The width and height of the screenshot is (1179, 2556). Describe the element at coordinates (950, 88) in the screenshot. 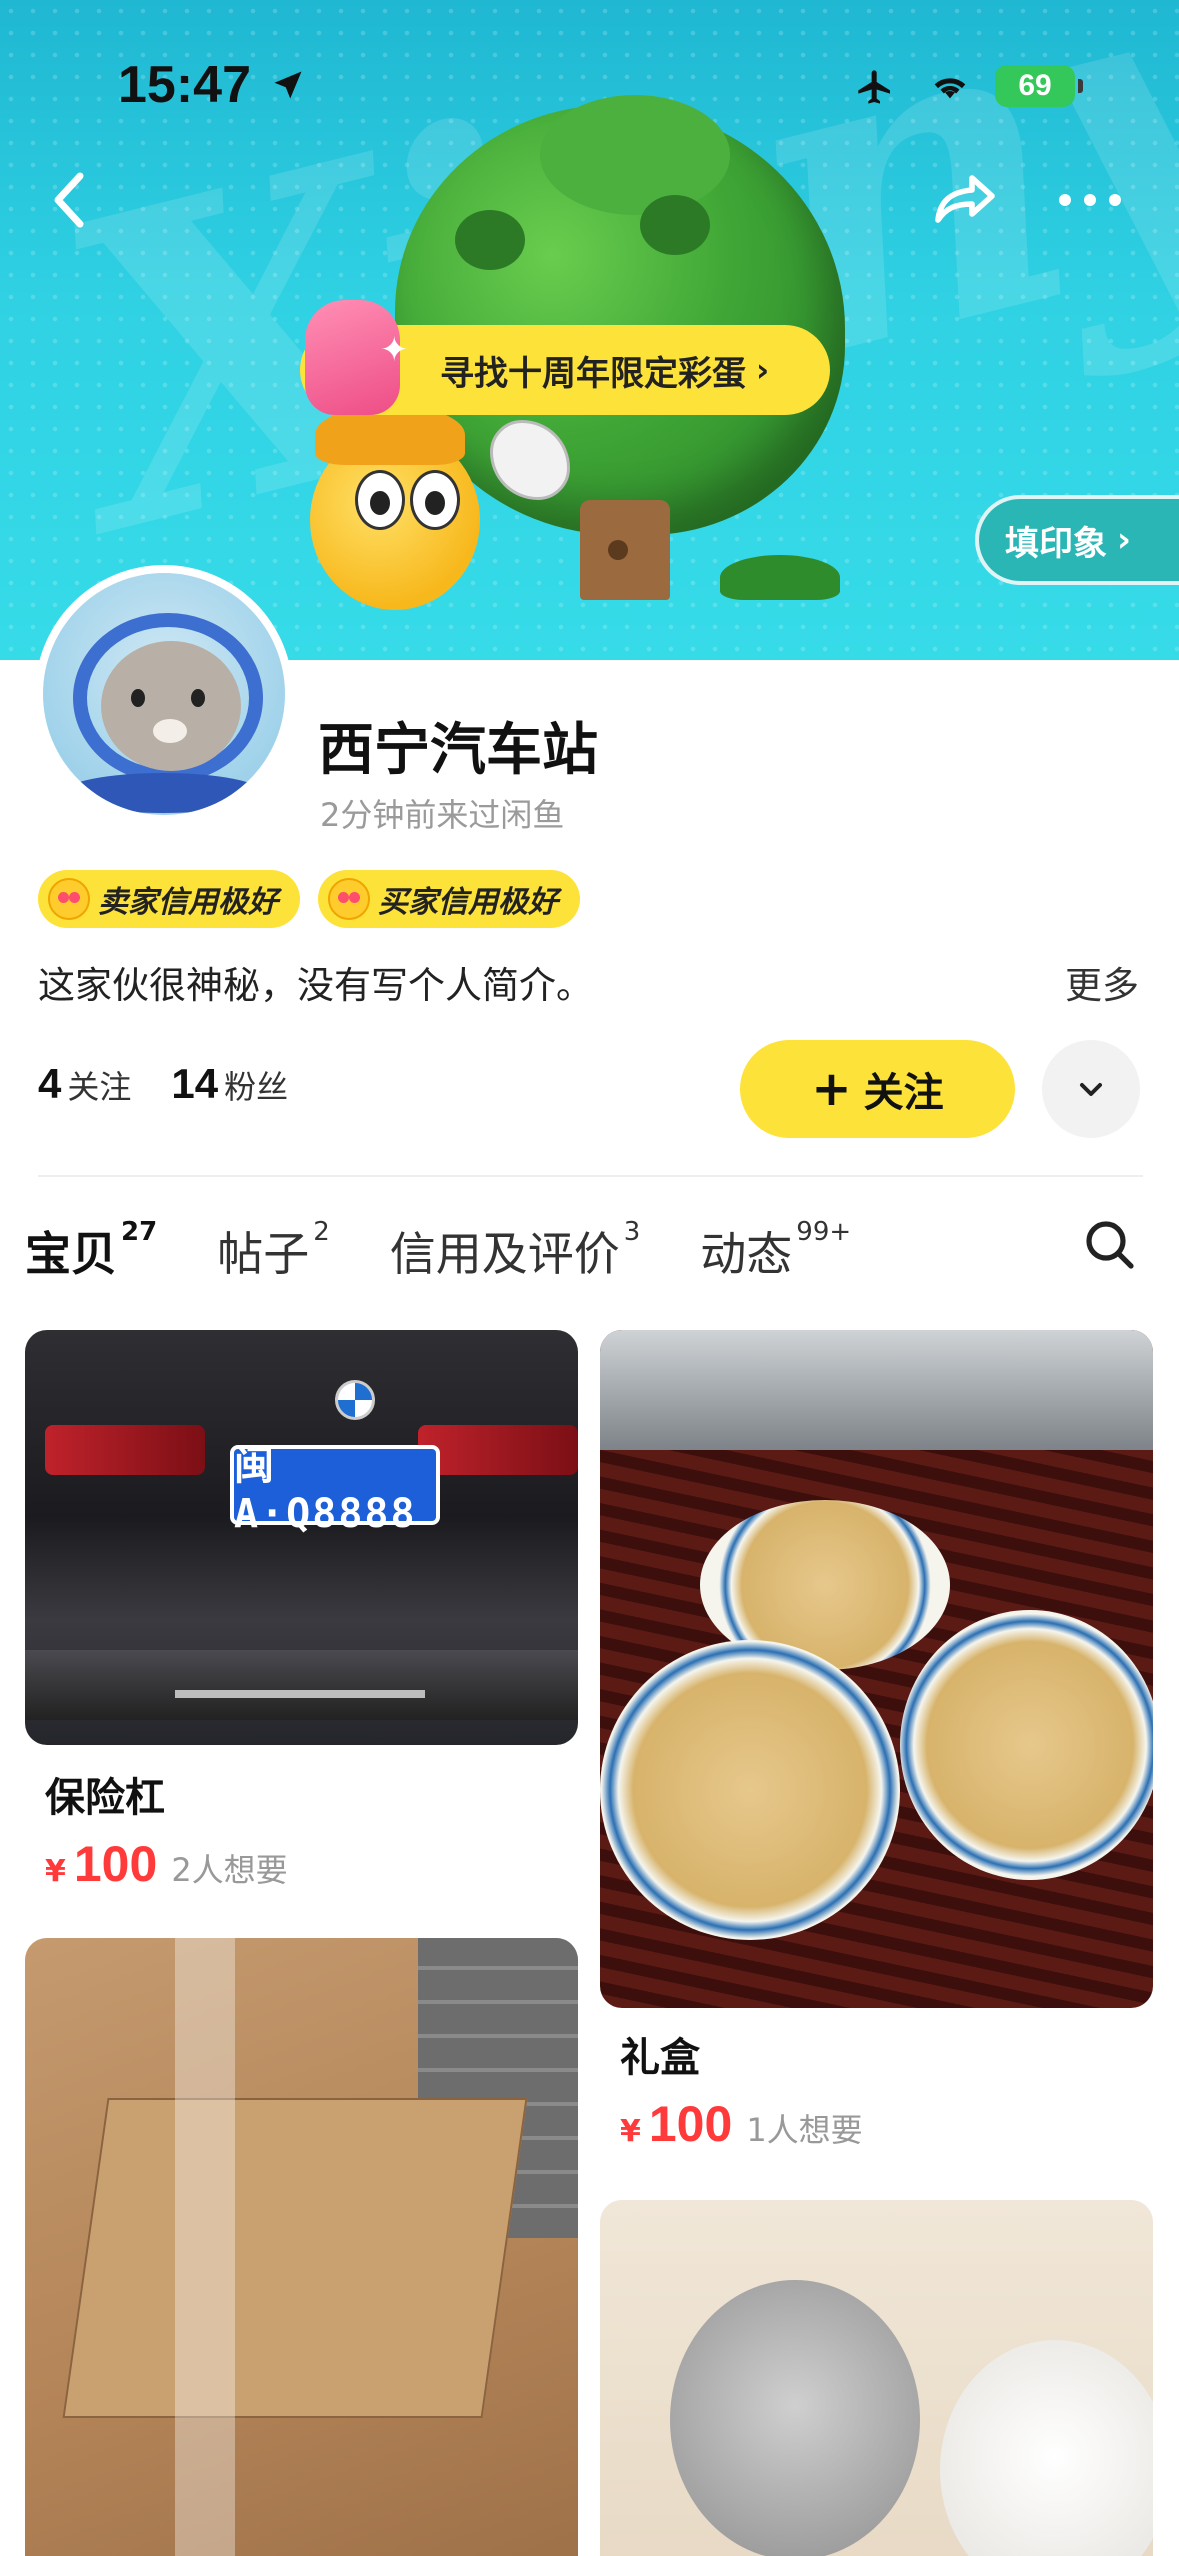

I see `wifi-icon` at that location.